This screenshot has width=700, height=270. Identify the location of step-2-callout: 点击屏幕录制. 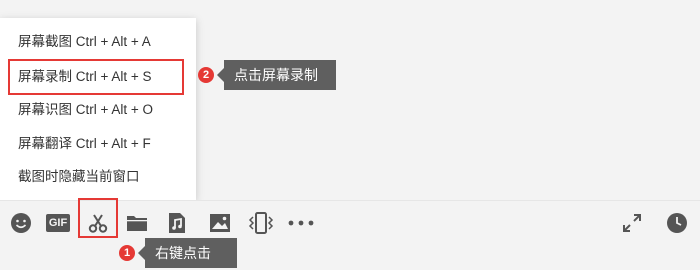
(276, 75).